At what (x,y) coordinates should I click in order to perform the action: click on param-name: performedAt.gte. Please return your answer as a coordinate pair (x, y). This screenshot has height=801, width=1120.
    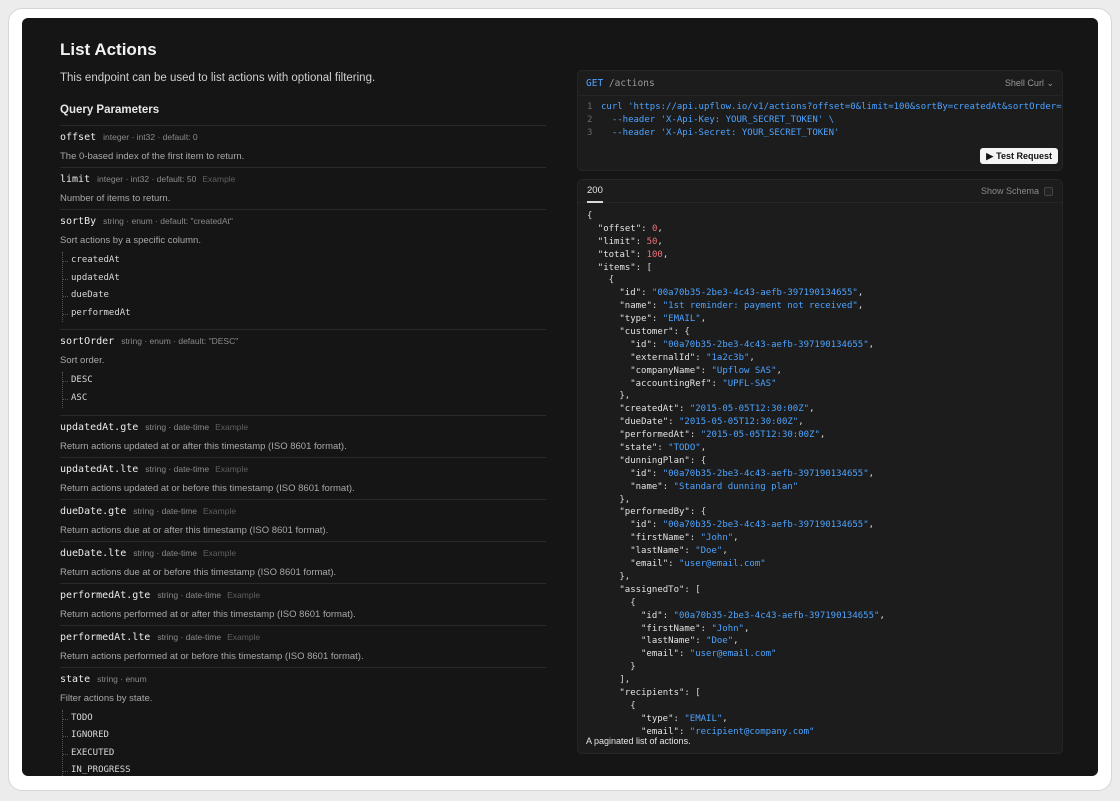
    Looking at the image, I should click on (105, 595).